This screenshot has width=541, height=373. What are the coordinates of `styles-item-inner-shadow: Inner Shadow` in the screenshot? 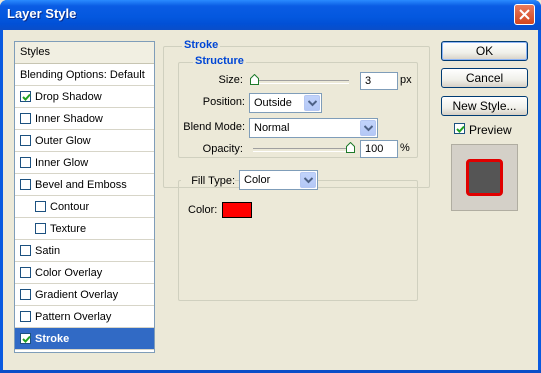 It's located at (84, 119).